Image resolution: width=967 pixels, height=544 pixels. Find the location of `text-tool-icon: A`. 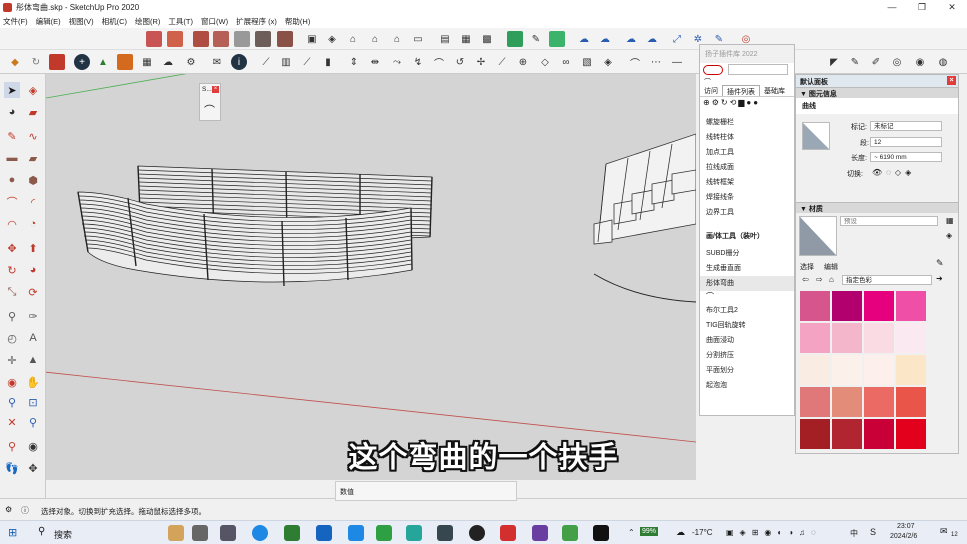

text-tool-icon: A is located at coordinates (33, 338).